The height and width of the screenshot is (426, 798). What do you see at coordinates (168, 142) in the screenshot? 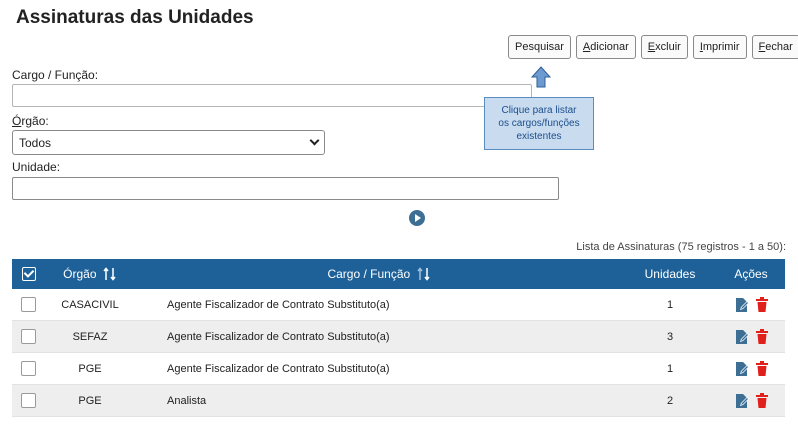
I see `orgao-select: Todos` at bounding box center [168, 142].